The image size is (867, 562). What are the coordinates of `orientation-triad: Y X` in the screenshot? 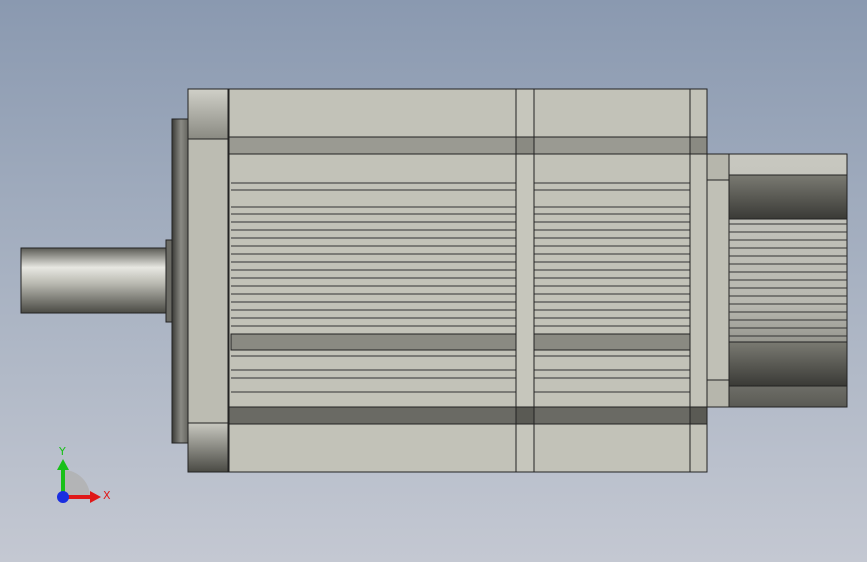 It's located at (84, 474).